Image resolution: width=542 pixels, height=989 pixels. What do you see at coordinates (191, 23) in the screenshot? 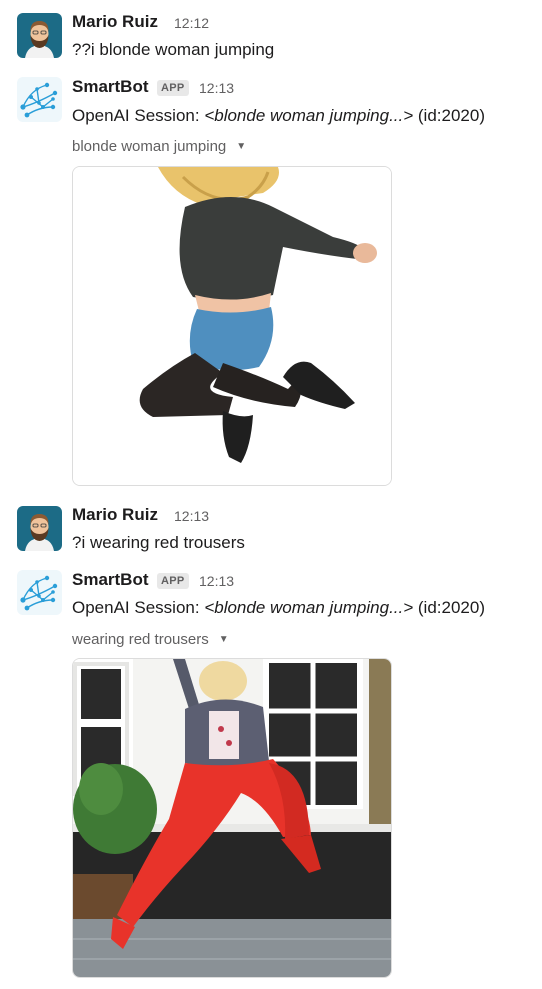
I see `message-timestamp: 12:12` at bounding box center [191, 23].